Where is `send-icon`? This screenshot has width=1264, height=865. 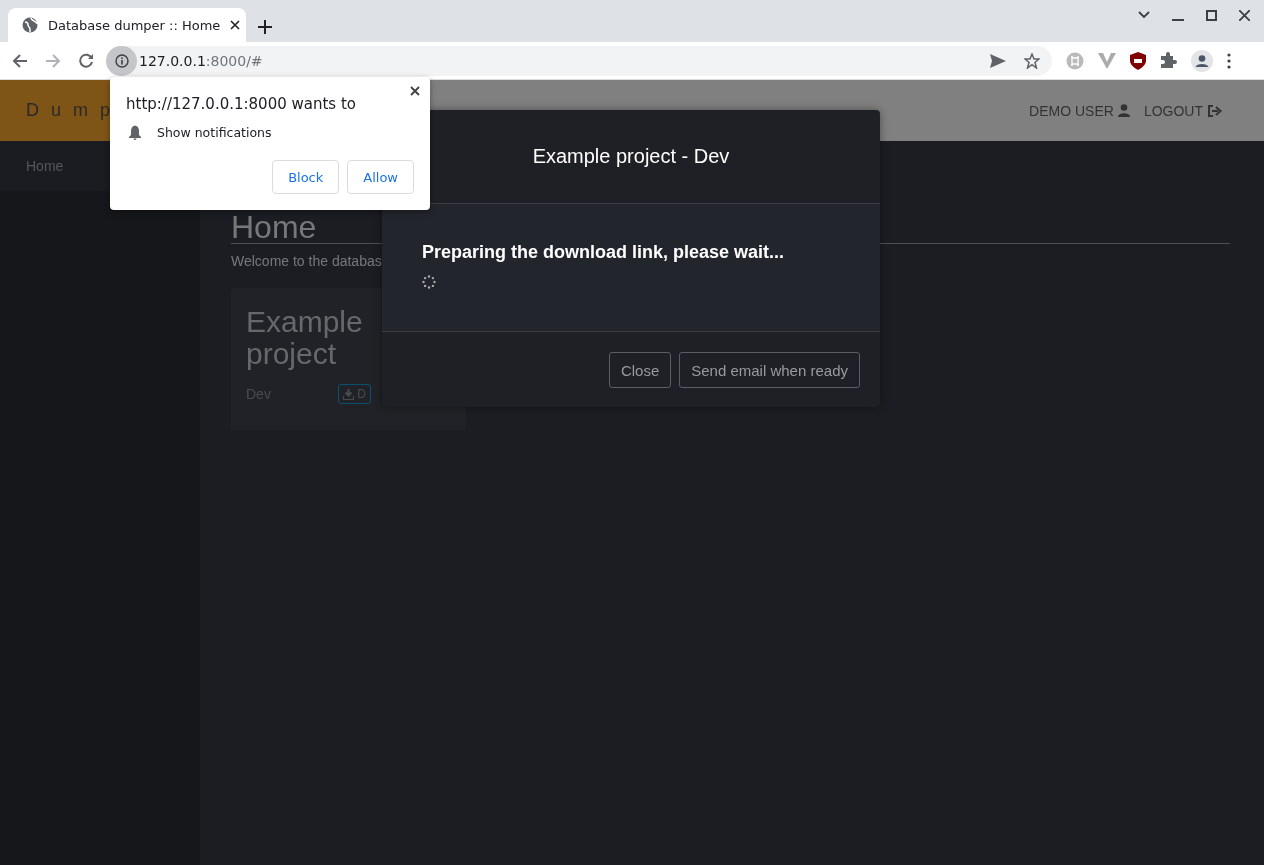
send-icon is located at coordinates (998, 60).